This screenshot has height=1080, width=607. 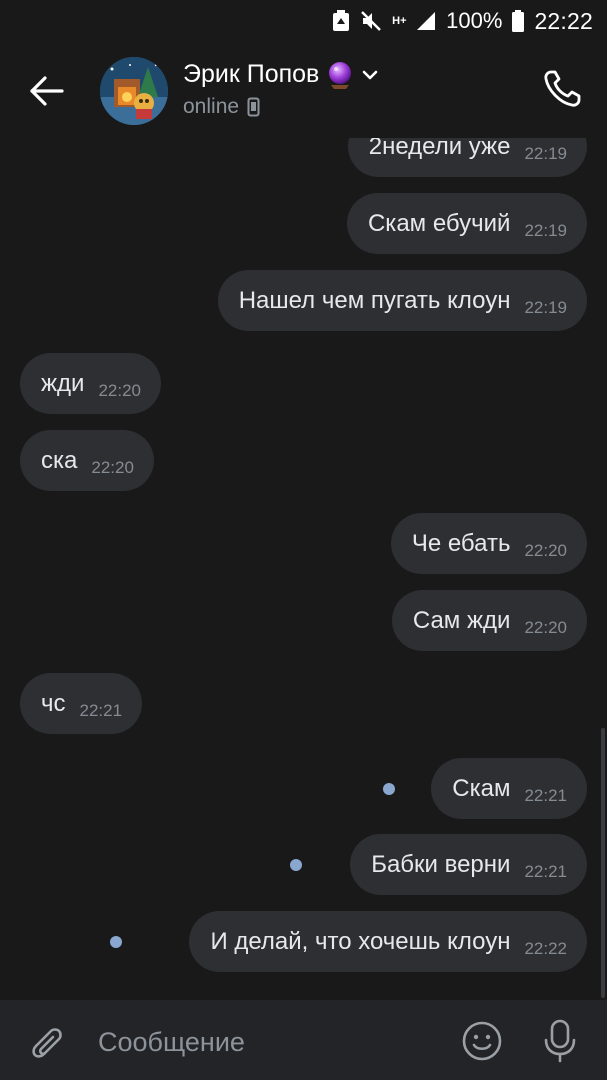 What do you see at coordinates (303, 90) in the screenshot?
I see `chat-header: Эрик Попов online` at bounding box center [303, 90].